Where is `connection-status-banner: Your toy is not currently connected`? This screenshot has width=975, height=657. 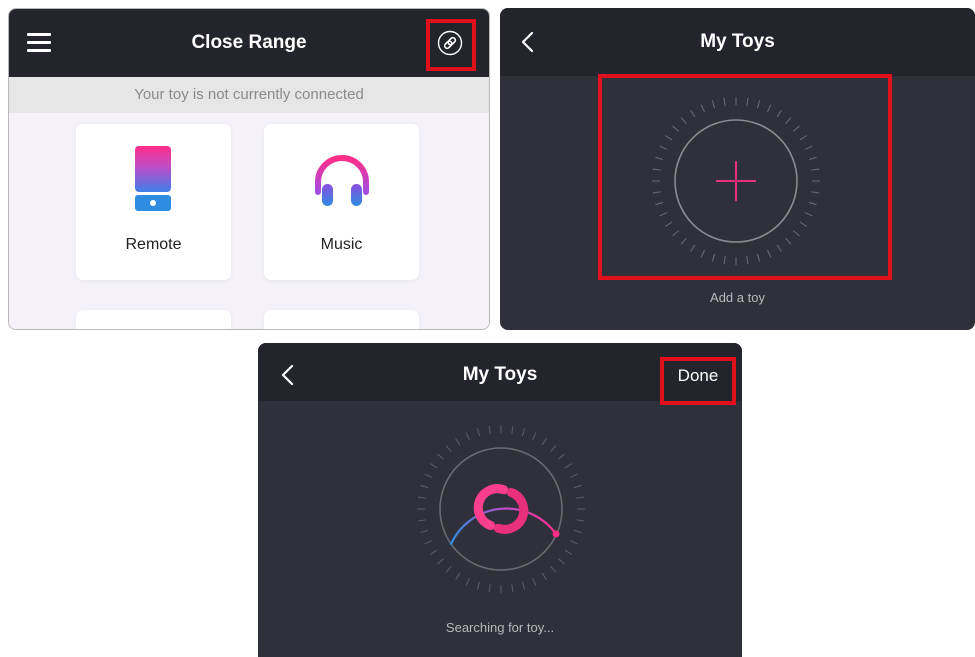 connection-status-banner: Your toy is not currently connected is located at coordinates (249, 95).